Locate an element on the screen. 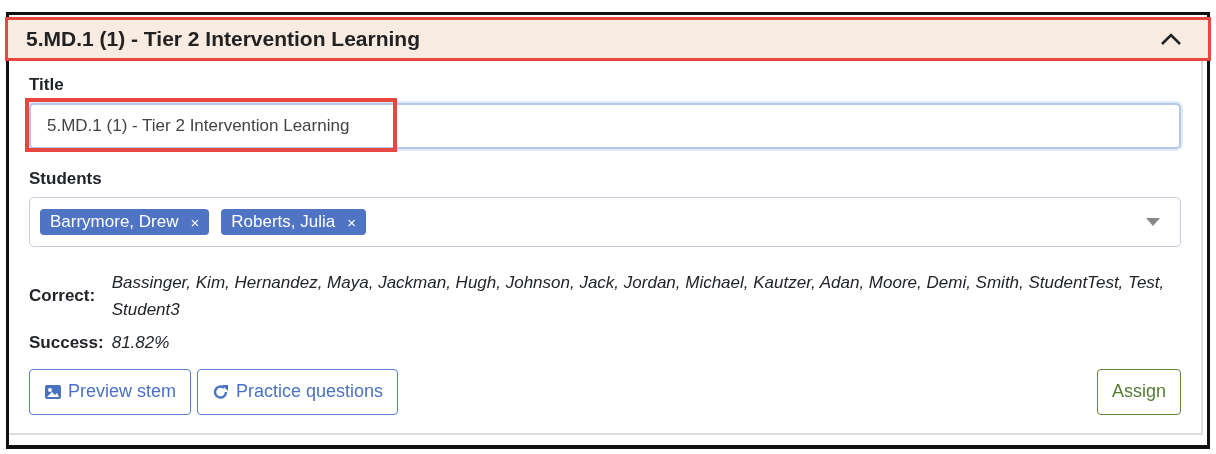  field-label: Title is located at coordinates (46, 85).